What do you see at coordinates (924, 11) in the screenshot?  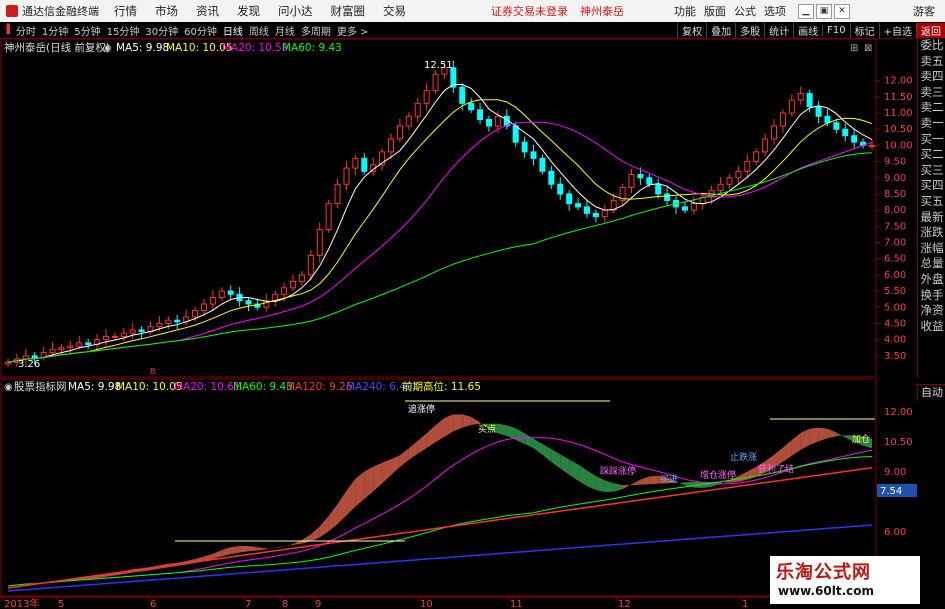 I see `guest-user: 游客` at bounding box center [924, 11].